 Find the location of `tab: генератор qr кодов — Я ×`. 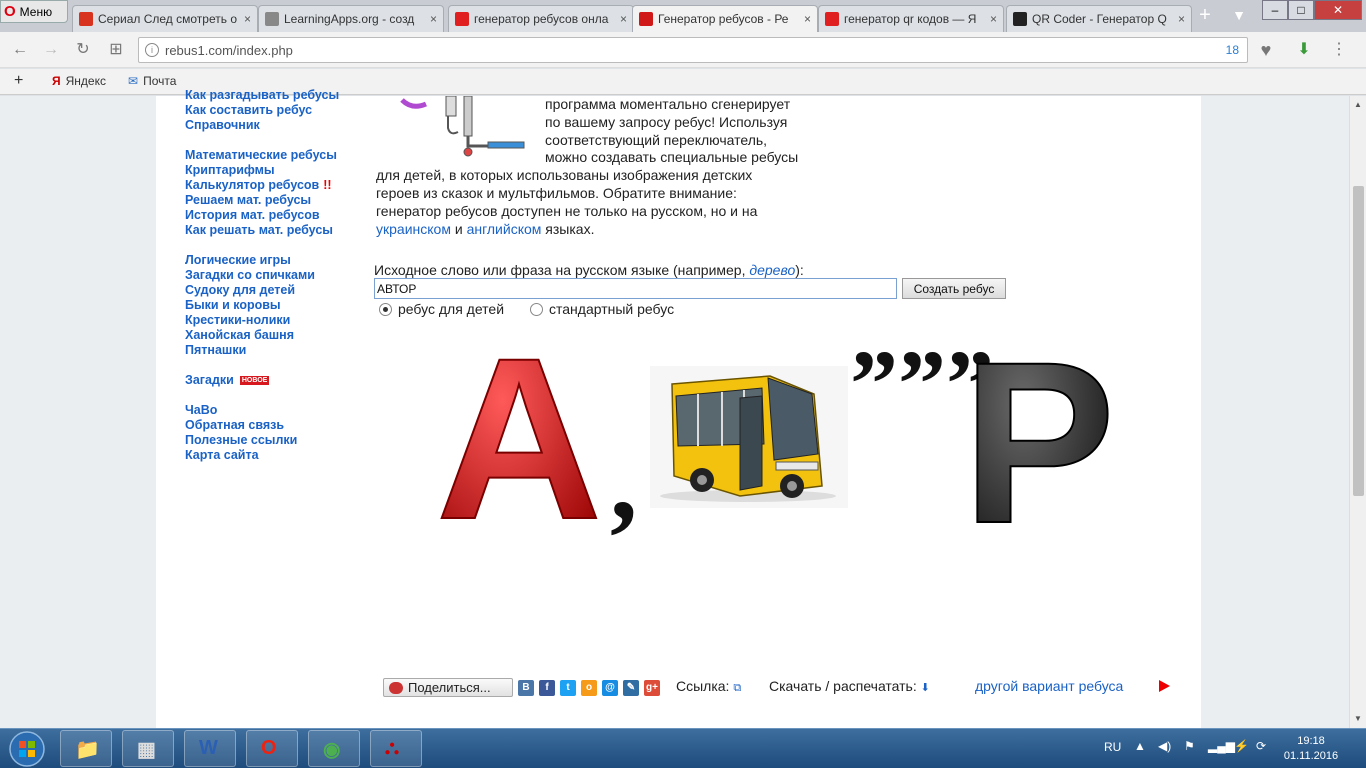

tab: генератор qr кодов — Я × is located at coordinates (911, 18).